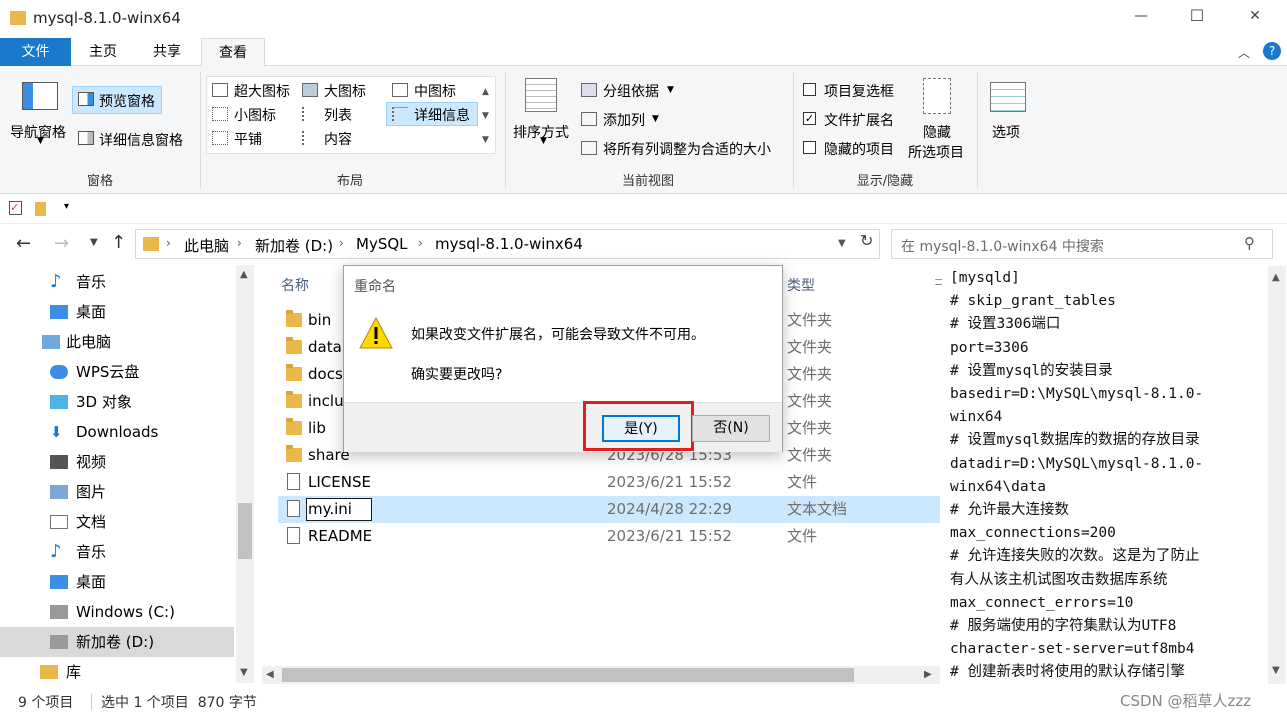 The height and width of the screenshot is (716, 1287). I want to click on sidebar-item-11: Windows (C:), so click(117, 612).